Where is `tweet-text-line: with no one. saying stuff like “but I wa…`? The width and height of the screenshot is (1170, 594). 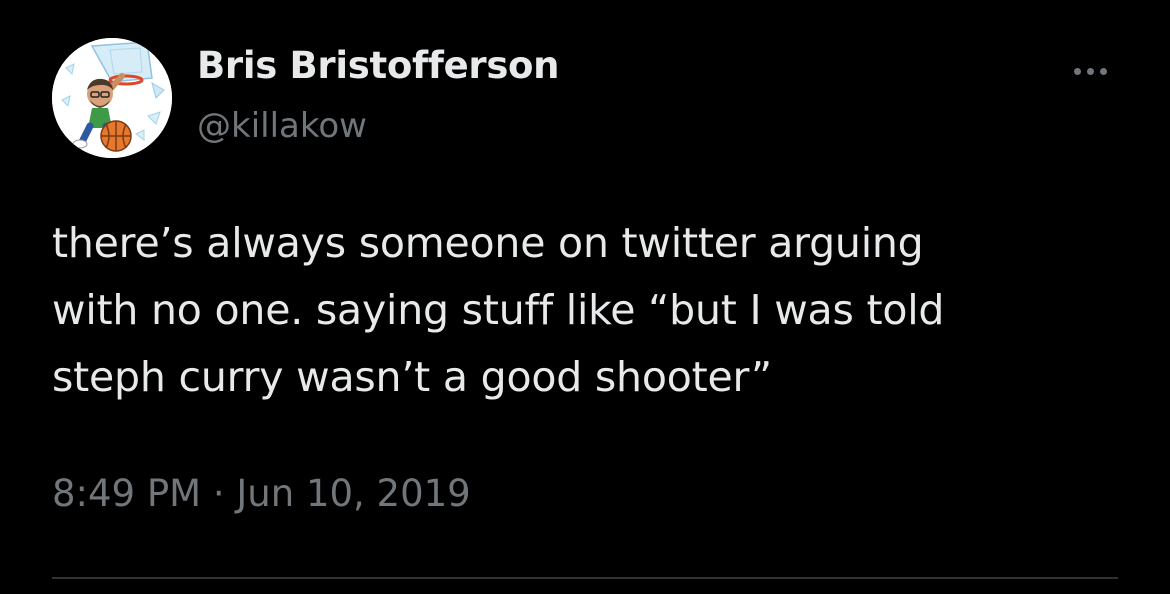 tweet-text-line: with no one. saying stuff like “but I wa… is located at coordinates (498, 310).